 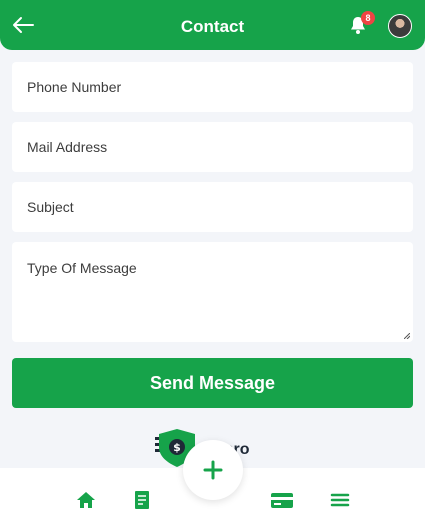 I want to click on credit-card-icon, so click(x=282, y=500).